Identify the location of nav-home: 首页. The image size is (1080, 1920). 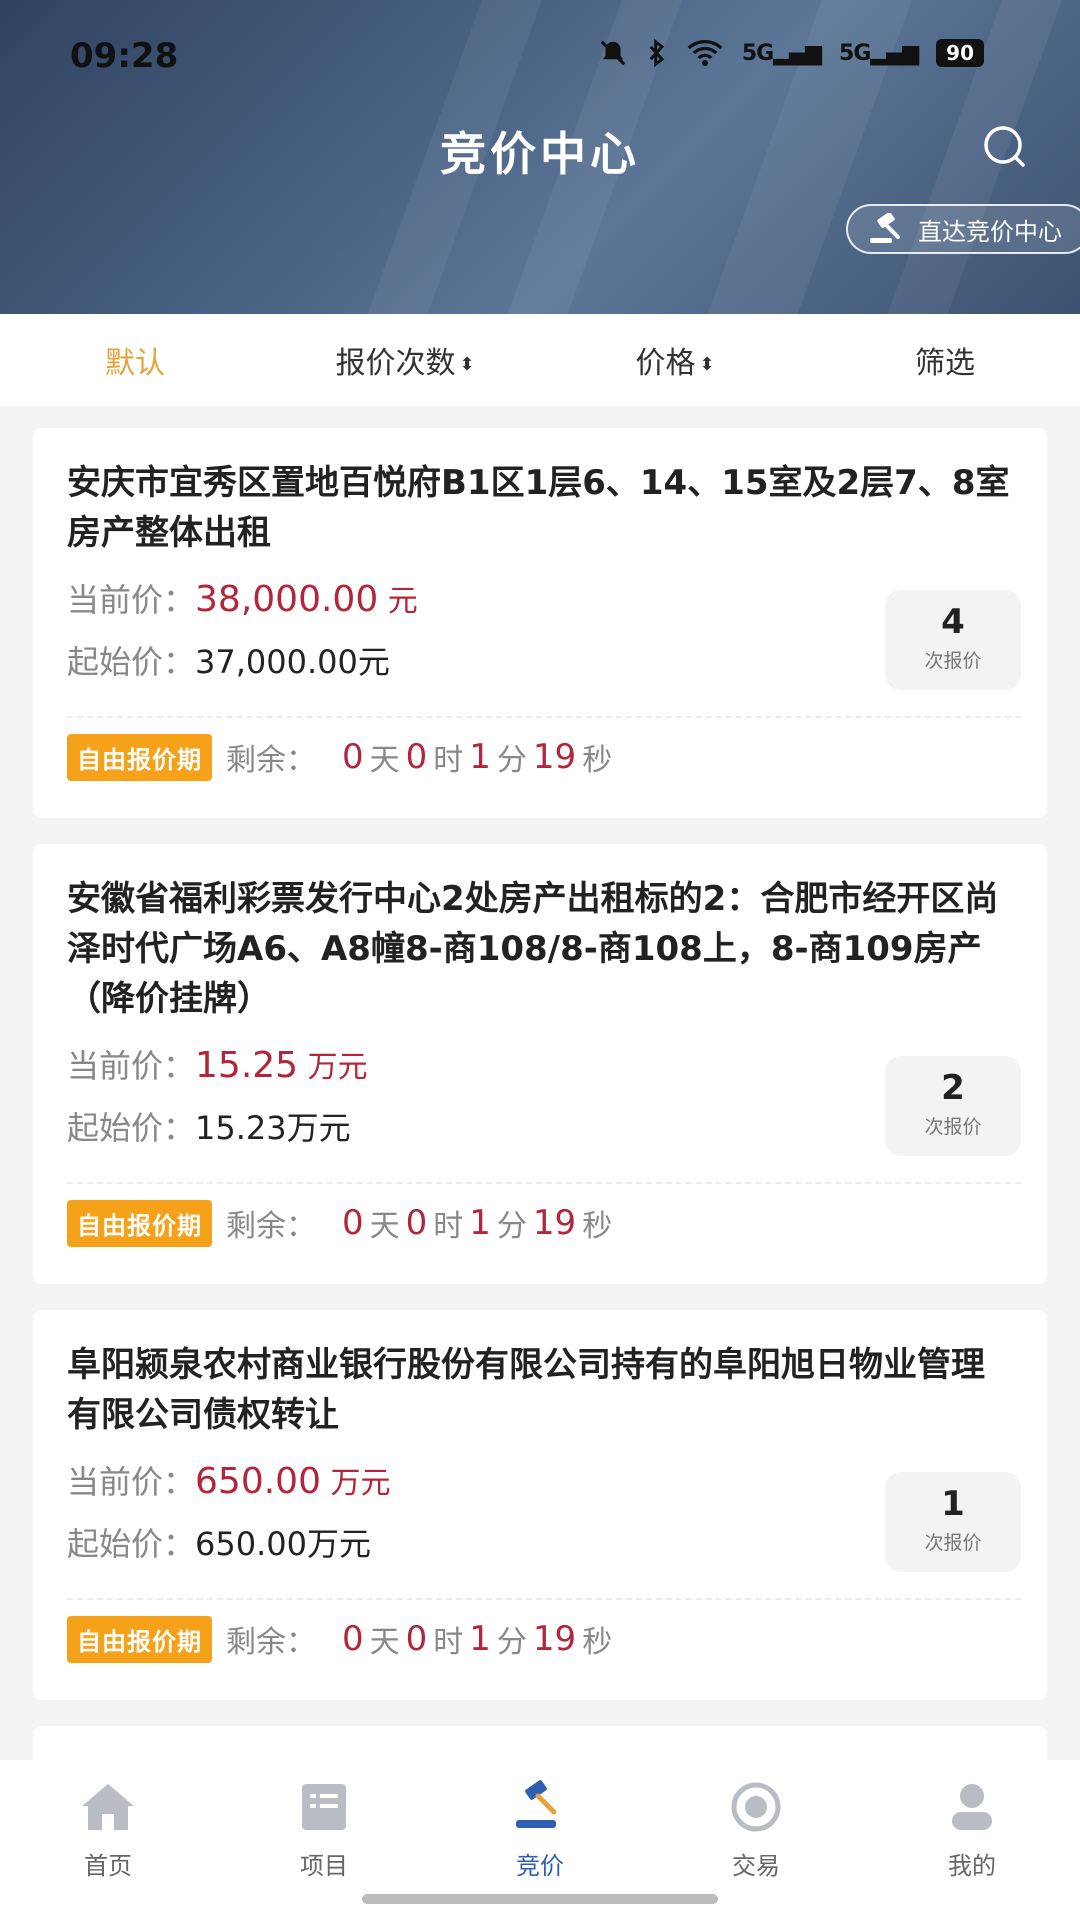
(108, 1840).